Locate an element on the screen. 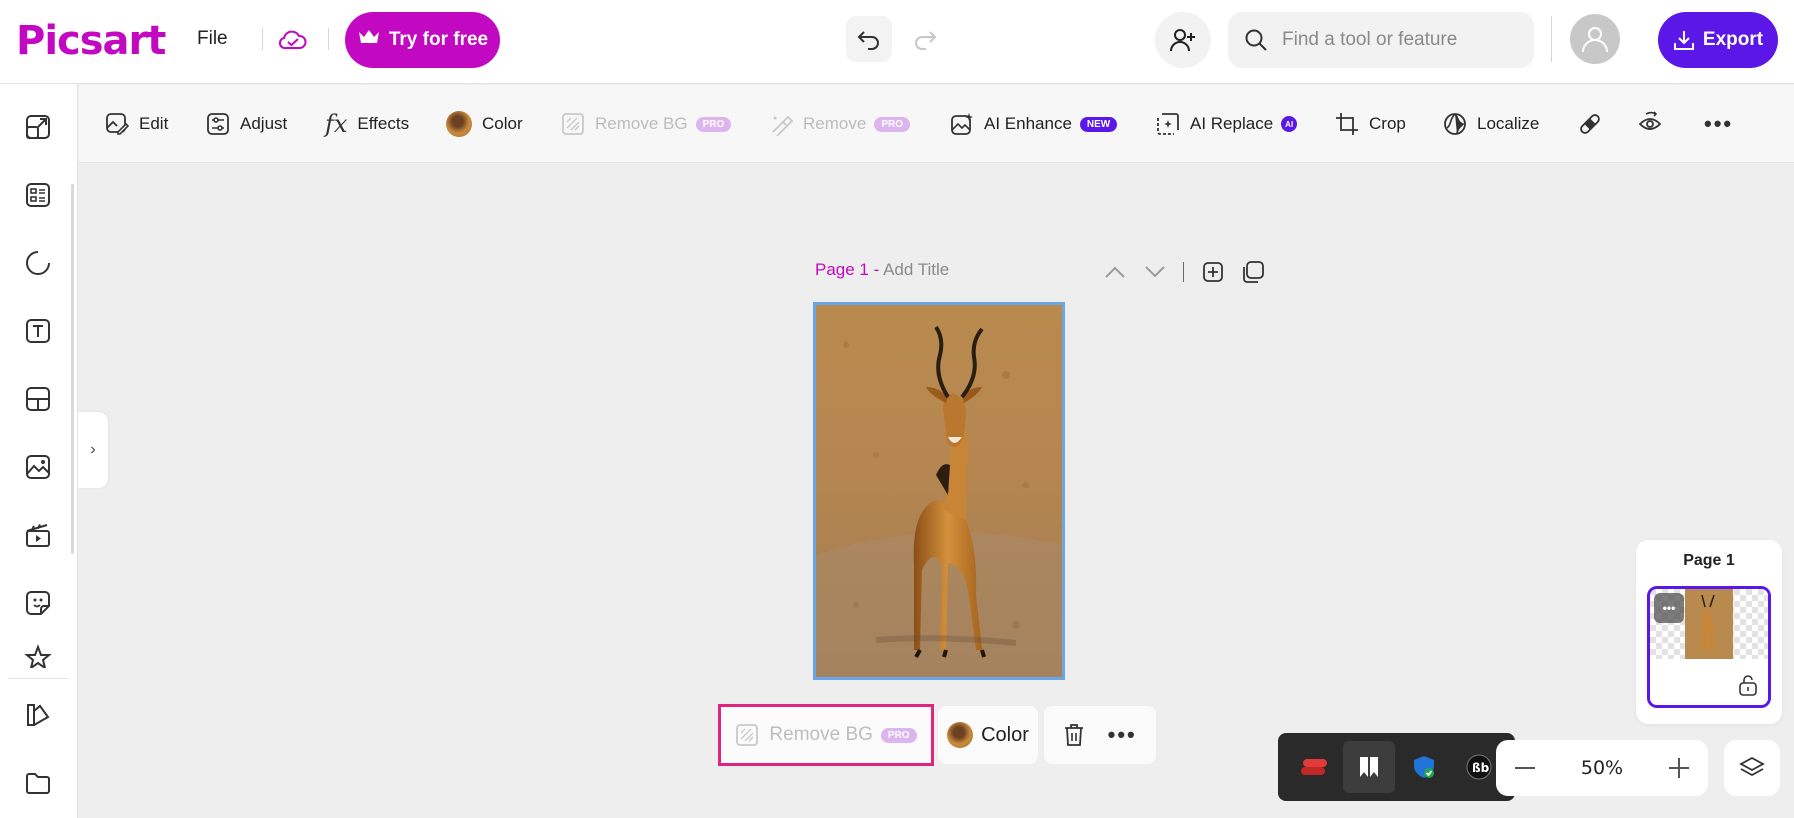  tool-effects-label: Effects is located at coordinates (383, 123).